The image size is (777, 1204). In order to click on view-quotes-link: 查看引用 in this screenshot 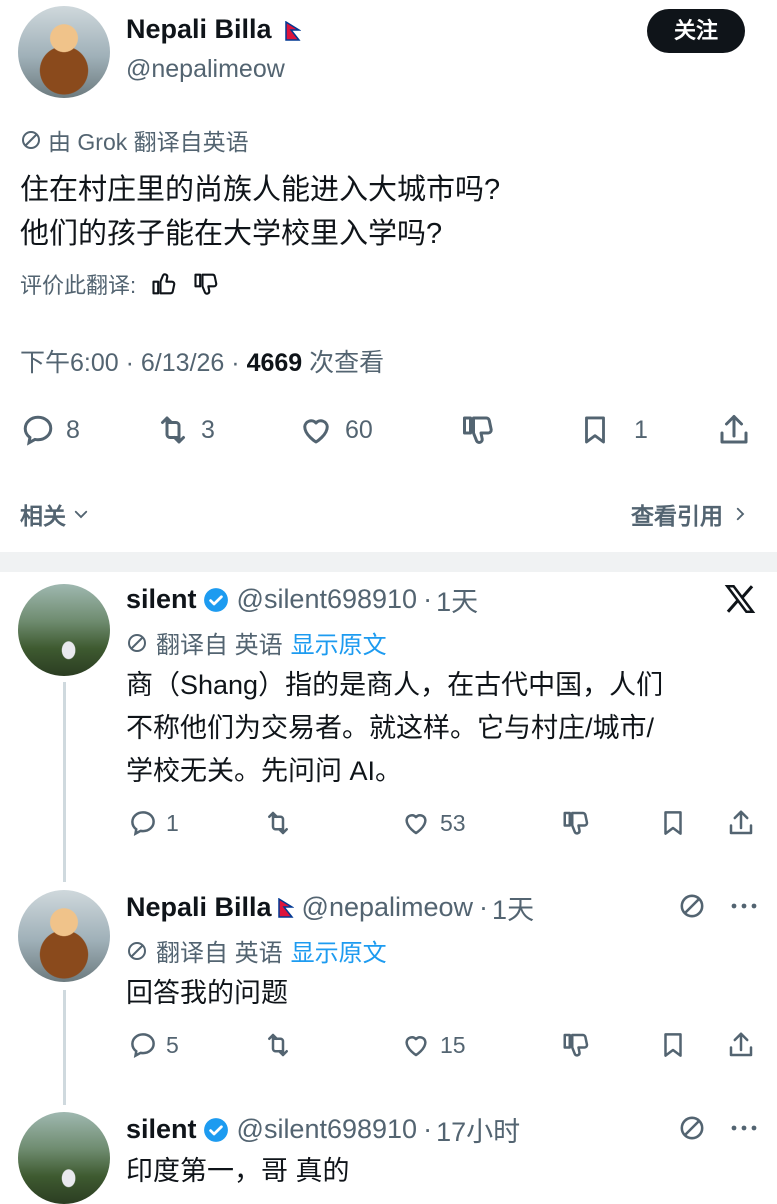, I will do `click(690, 514)`.